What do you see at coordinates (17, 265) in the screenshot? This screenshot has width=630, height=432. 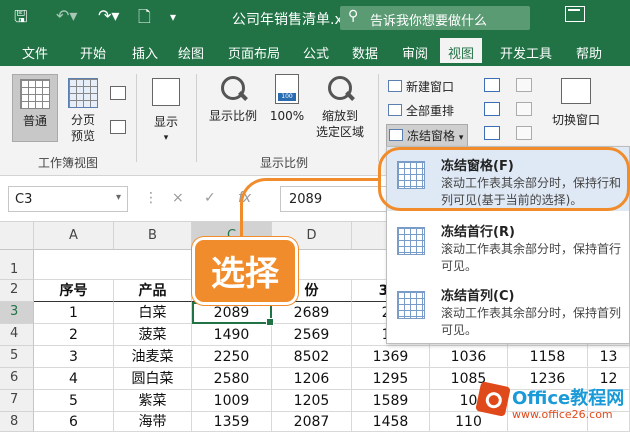 I see `row-header-1: 1` at bounding box center [17, 265].